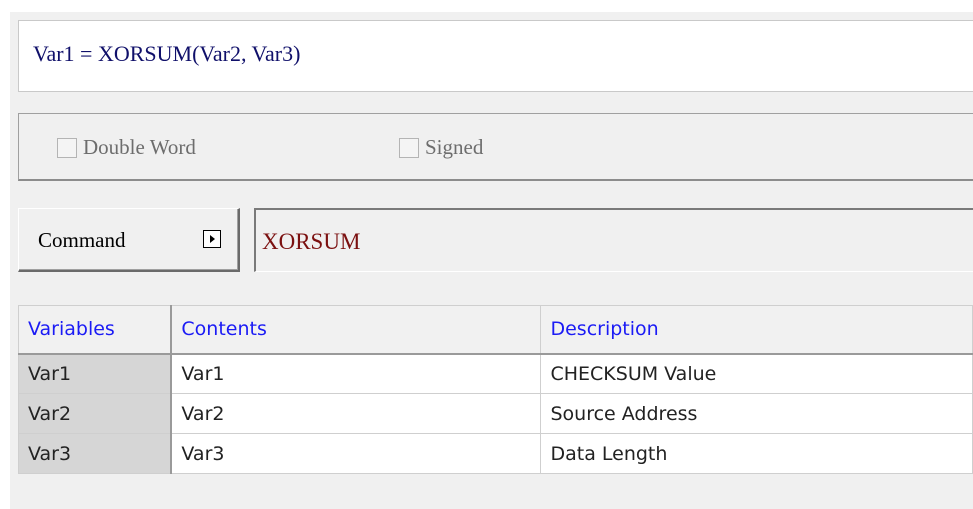  Describe the element at coordinates (95, 373) in the screenshot. I see `variable-cell: Var1` at that location.